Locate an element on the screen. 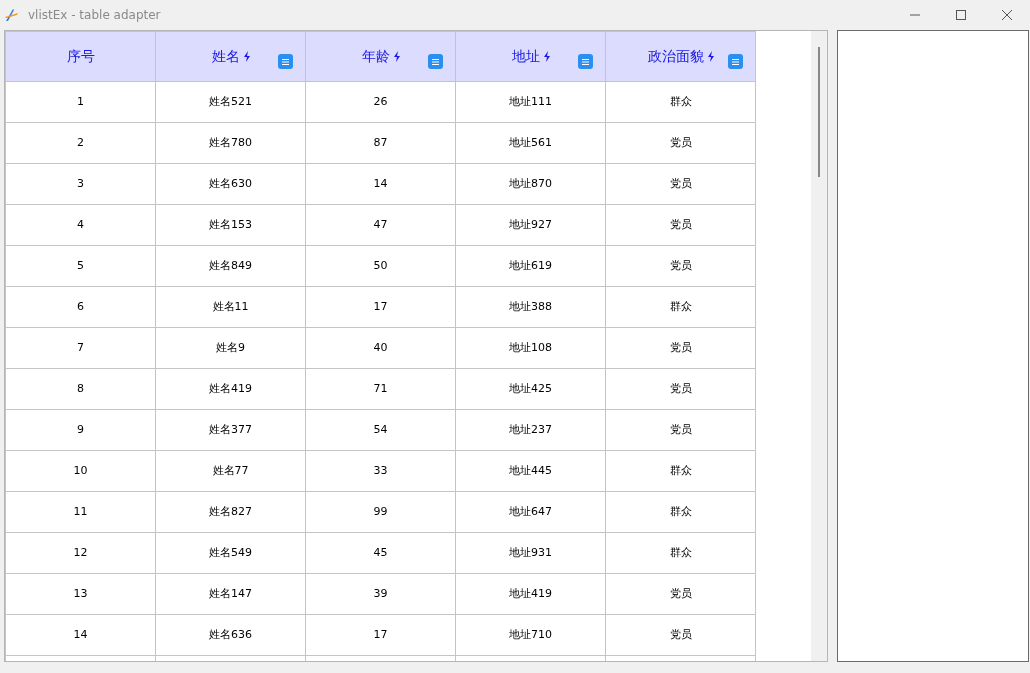  table-cell: 3 is located at coordinates (80, 184).